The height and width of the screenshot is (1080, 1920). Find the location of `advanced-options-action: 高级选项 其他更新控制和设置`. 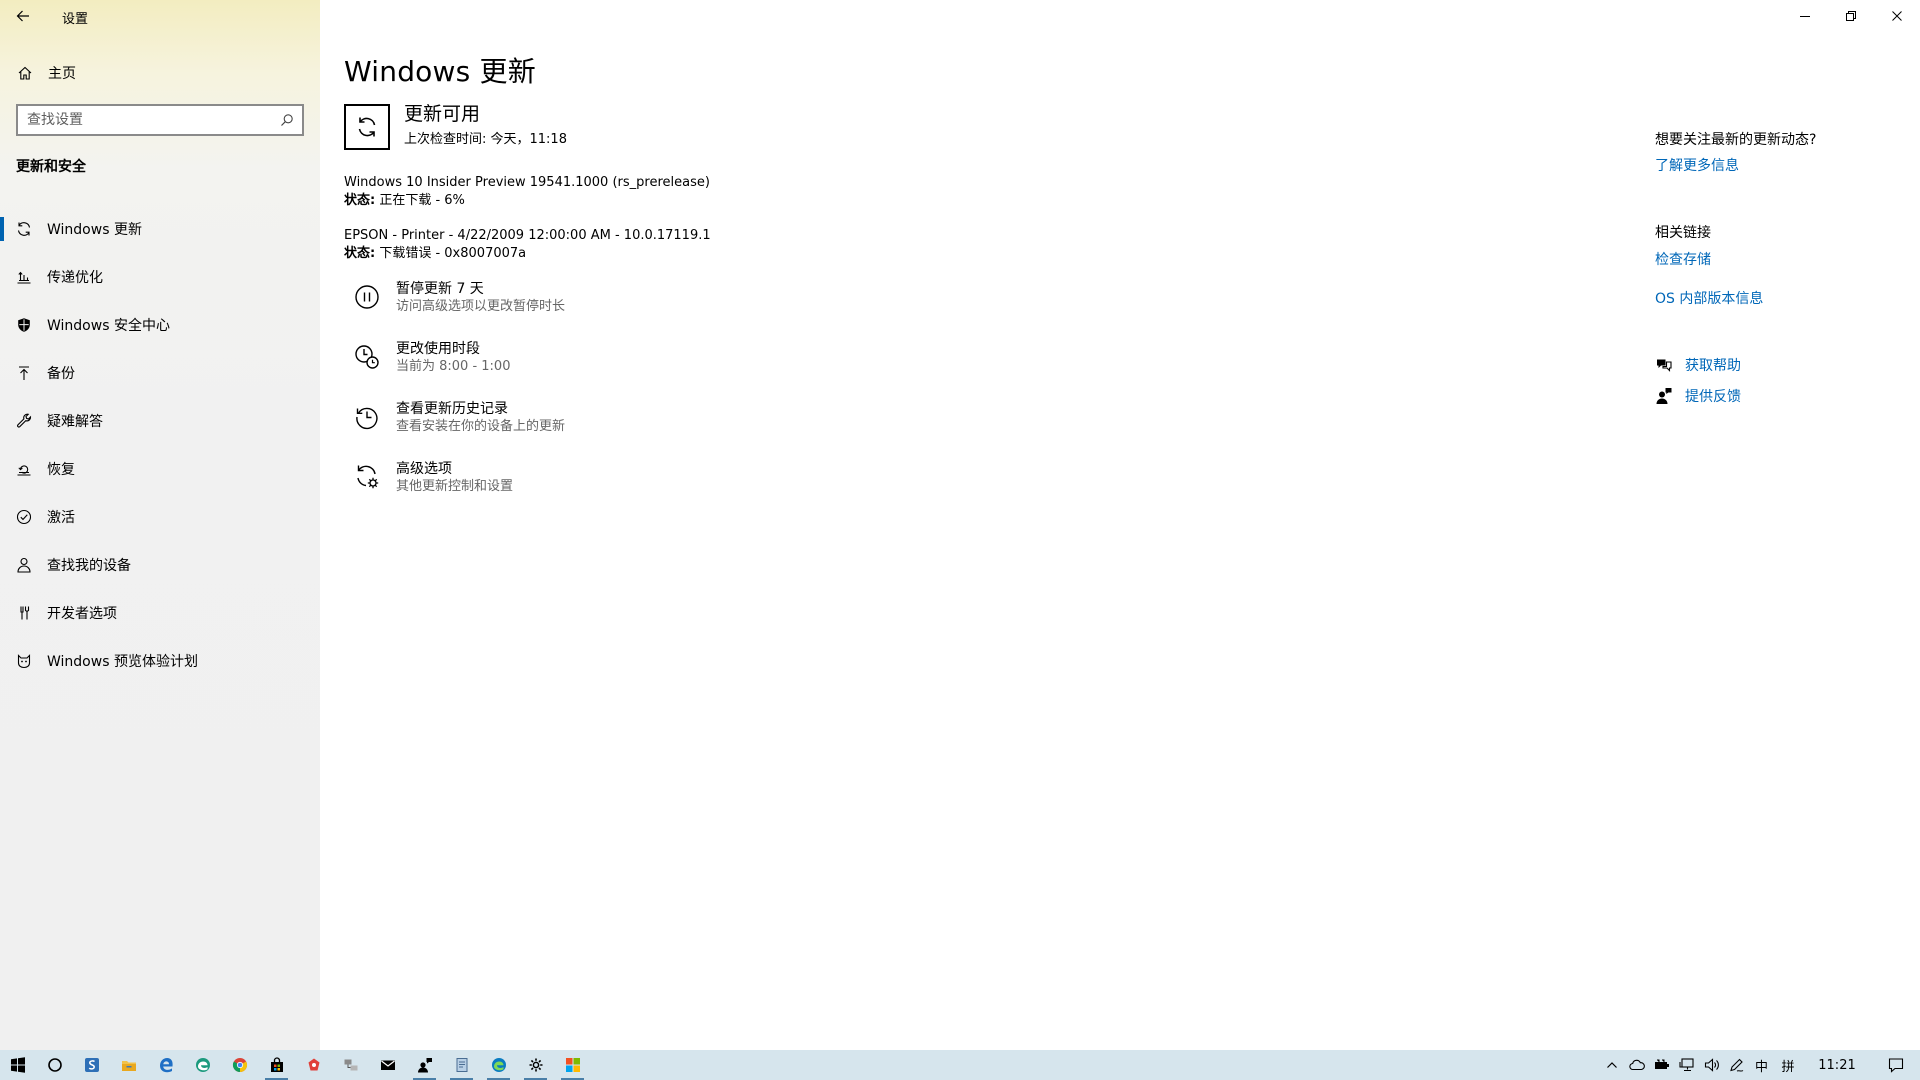

advanced-options-action: 高级选项 其他更新控制和设置 is located at coordinates (592, 490).